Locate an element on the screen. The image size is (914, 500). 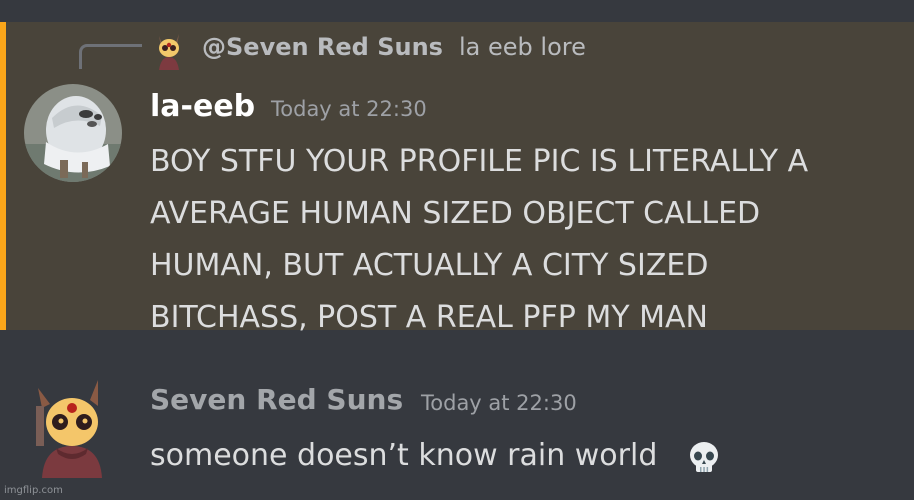
watermark: imgflip.com is located at coordinates (33, 490).